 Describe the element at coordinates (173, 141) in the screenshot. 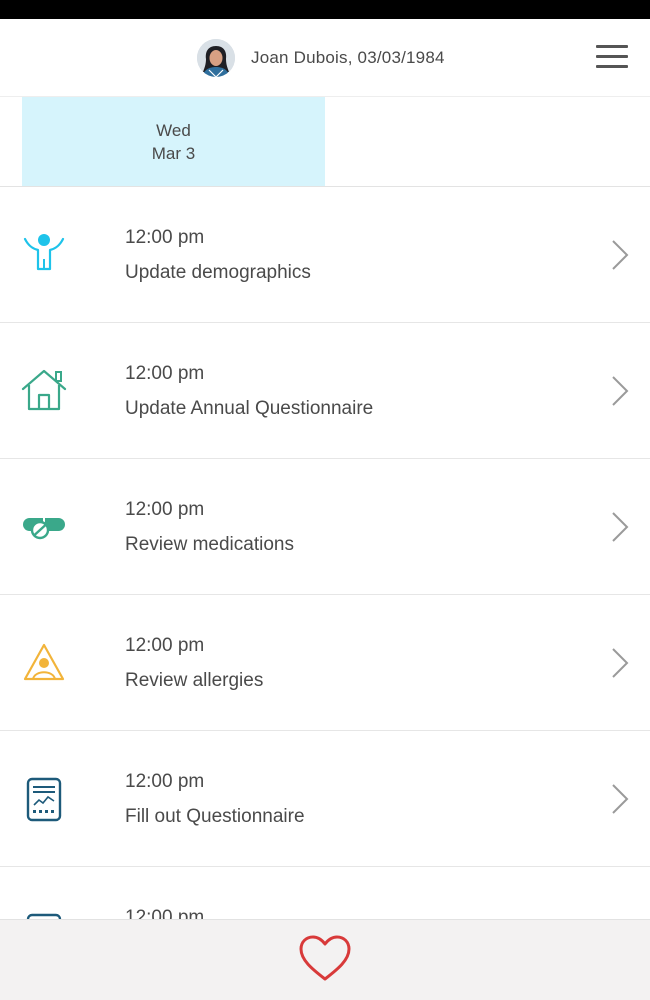

I see `date-tab-wed-mar-3: Wed Mar 3` at that location.